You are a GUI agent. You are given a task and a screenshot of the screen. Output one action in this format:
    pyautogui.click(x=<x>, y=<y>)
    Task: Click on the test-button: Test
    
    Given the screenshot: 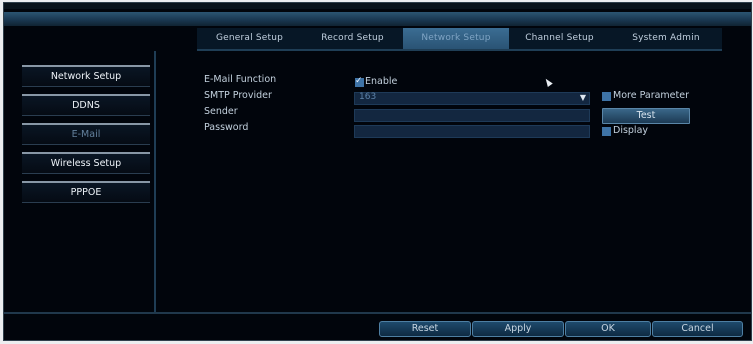 What is the action you would take?
    pyautogui.click(x=646, y=116)
    